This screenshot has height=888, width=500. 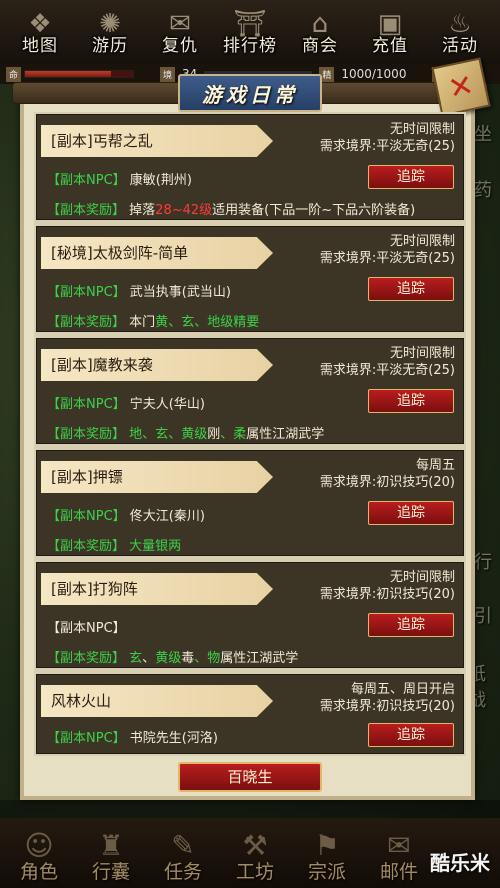 I want to click on reward-text: 本门, so click(x=142, y=322).